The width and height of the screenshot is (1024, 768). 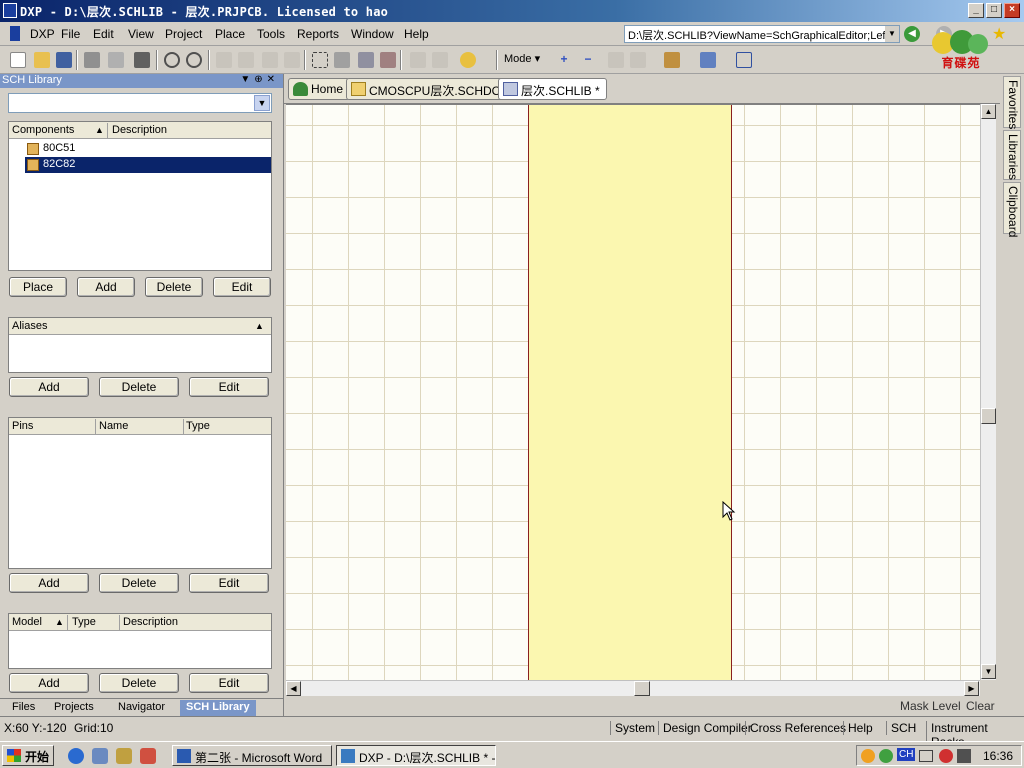 What do you see at coordinates (64, 60) in the screenshot?
I see `save-icon` at bounding box center [64, 60].